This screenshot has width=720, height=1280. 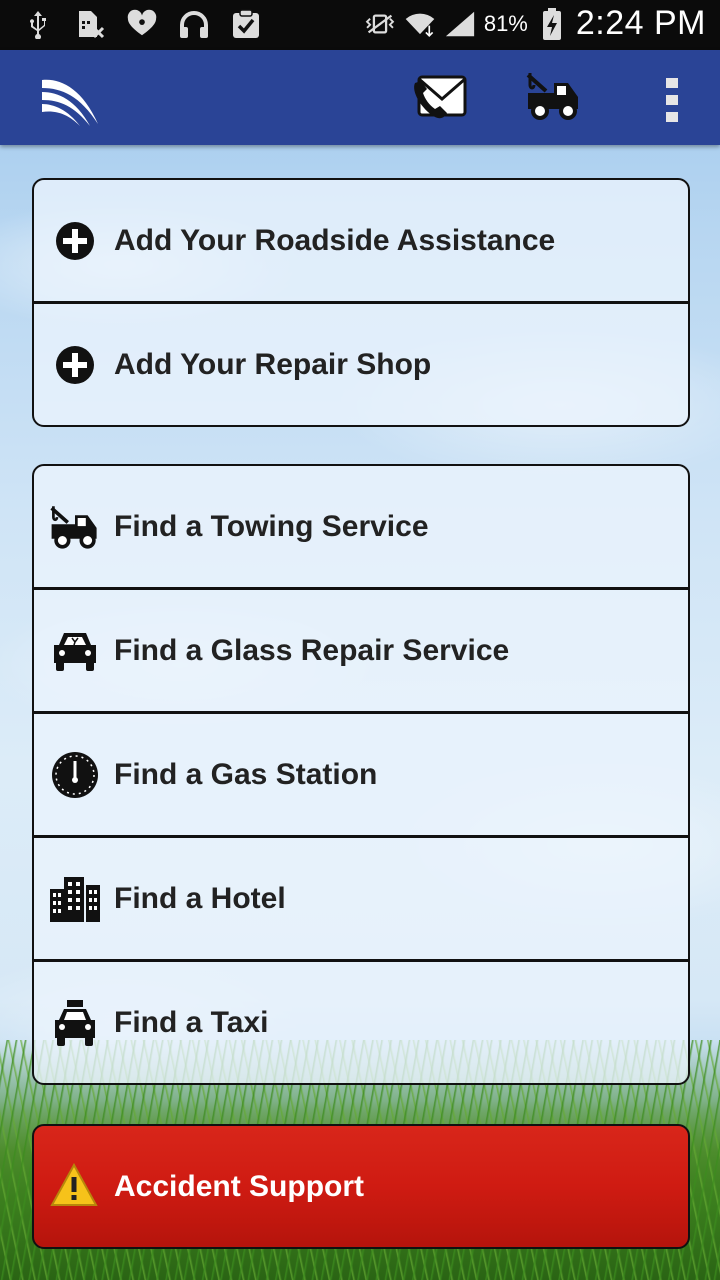 What do you see at coordinates (505, 23) in the screenshot?
I see `battery-percentage: 81%` at bounding box center [505, 23].